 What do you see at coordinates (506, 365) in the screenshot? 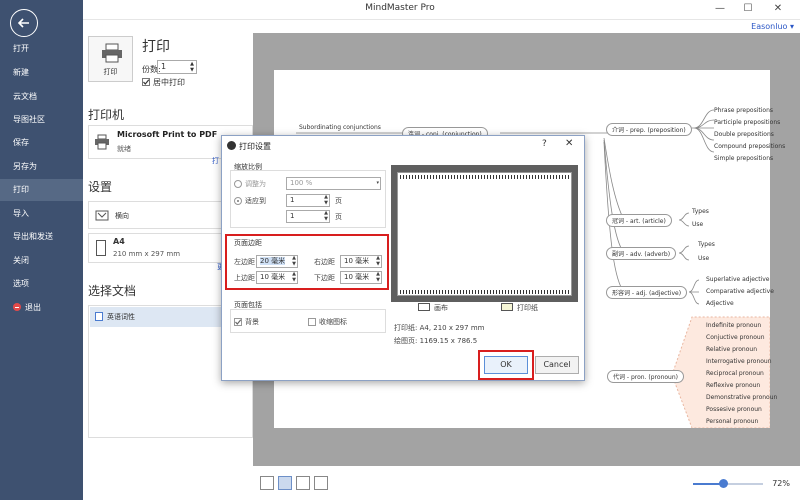
I see `ok-button: OK` at bounding box center [506, 365].